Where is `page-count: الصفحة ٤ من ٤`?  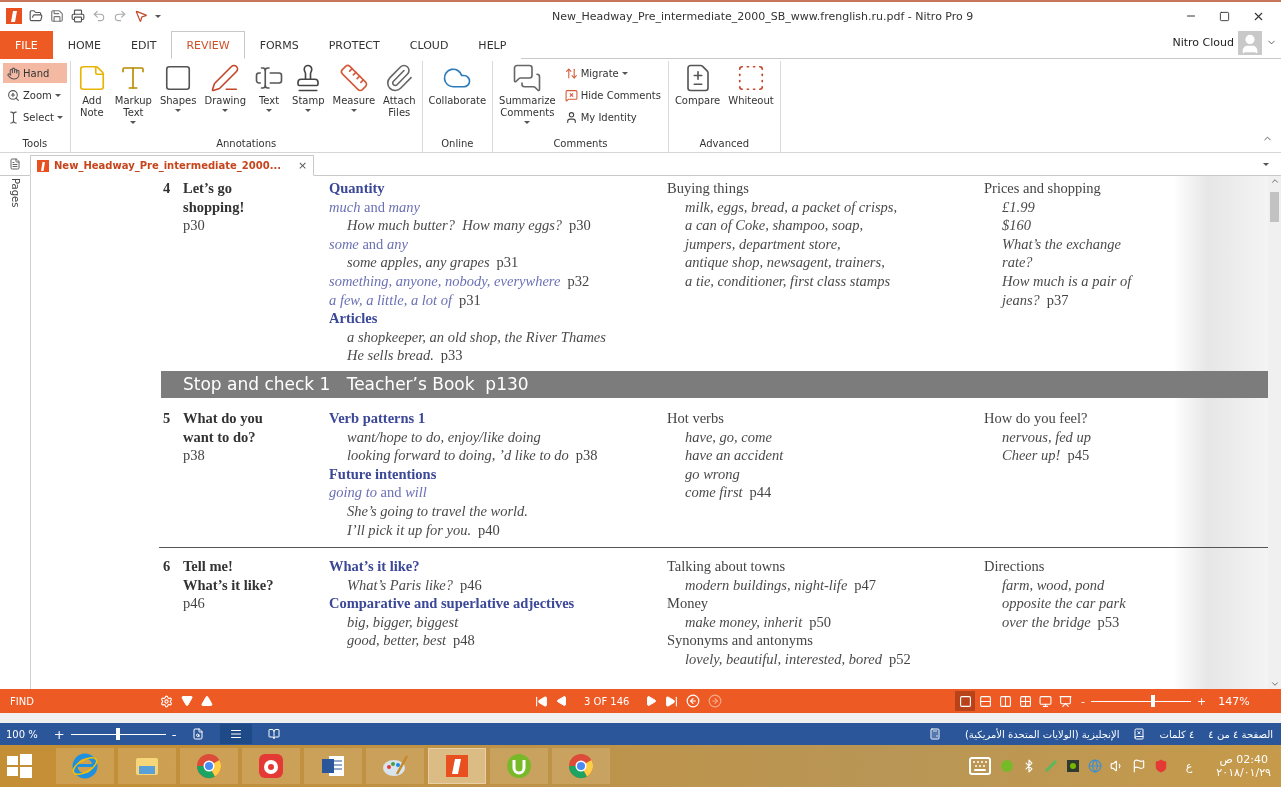
page-count: الصفحة ٤ من ٤ is located at coordinates (1240, 734).